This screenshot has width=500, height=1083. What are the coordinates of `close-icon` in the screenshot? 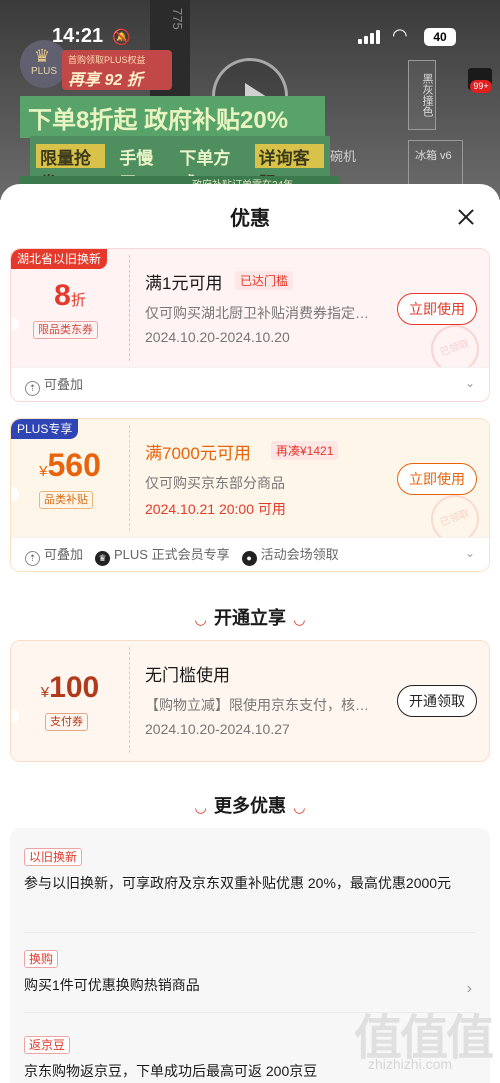 It's located at (466, 218).